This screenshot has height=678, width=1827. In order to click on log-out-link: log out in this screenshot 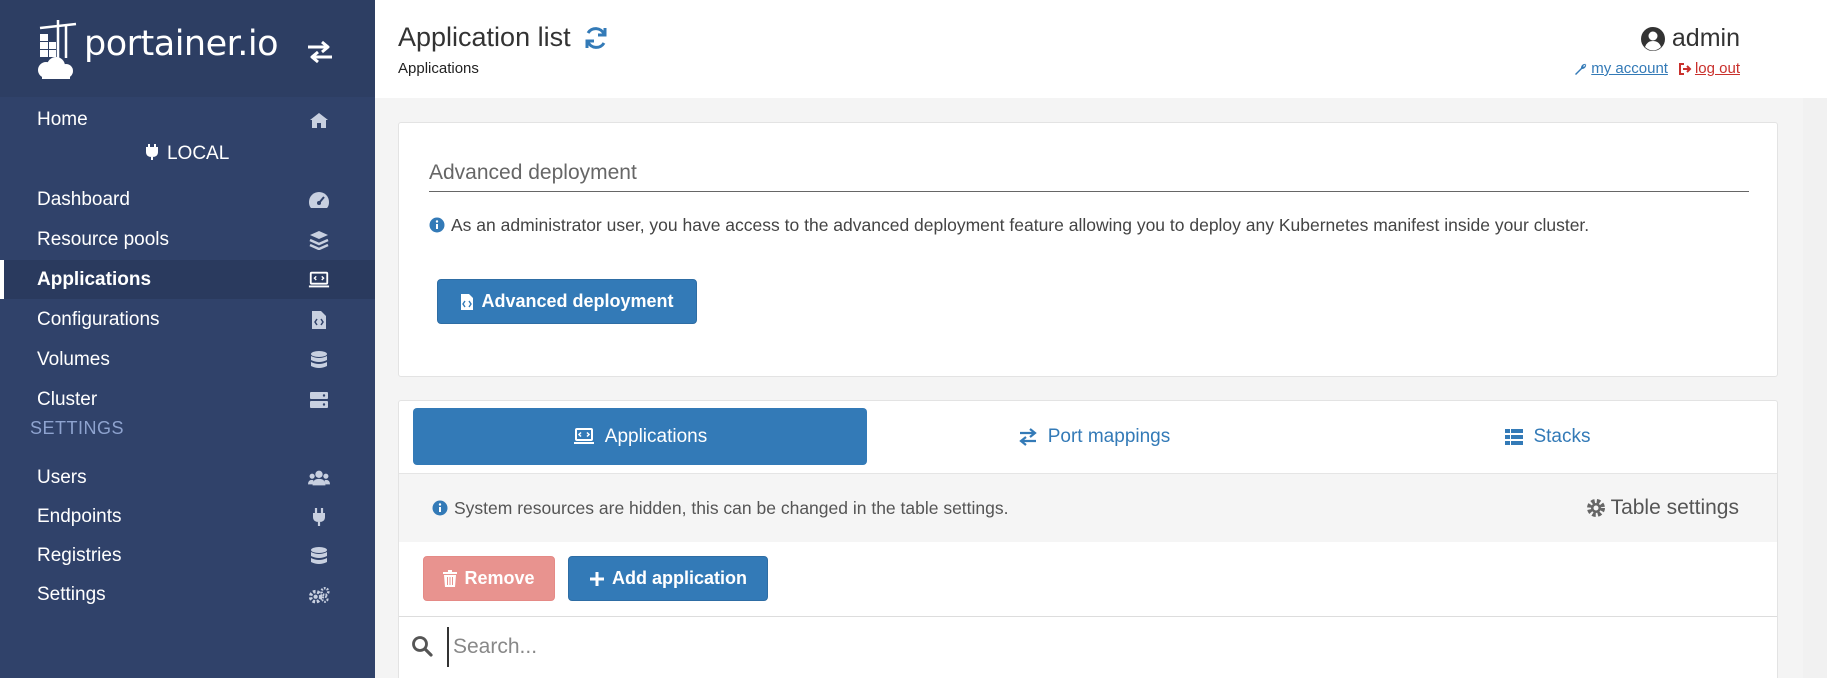, I will do `click(1709, 68)`.